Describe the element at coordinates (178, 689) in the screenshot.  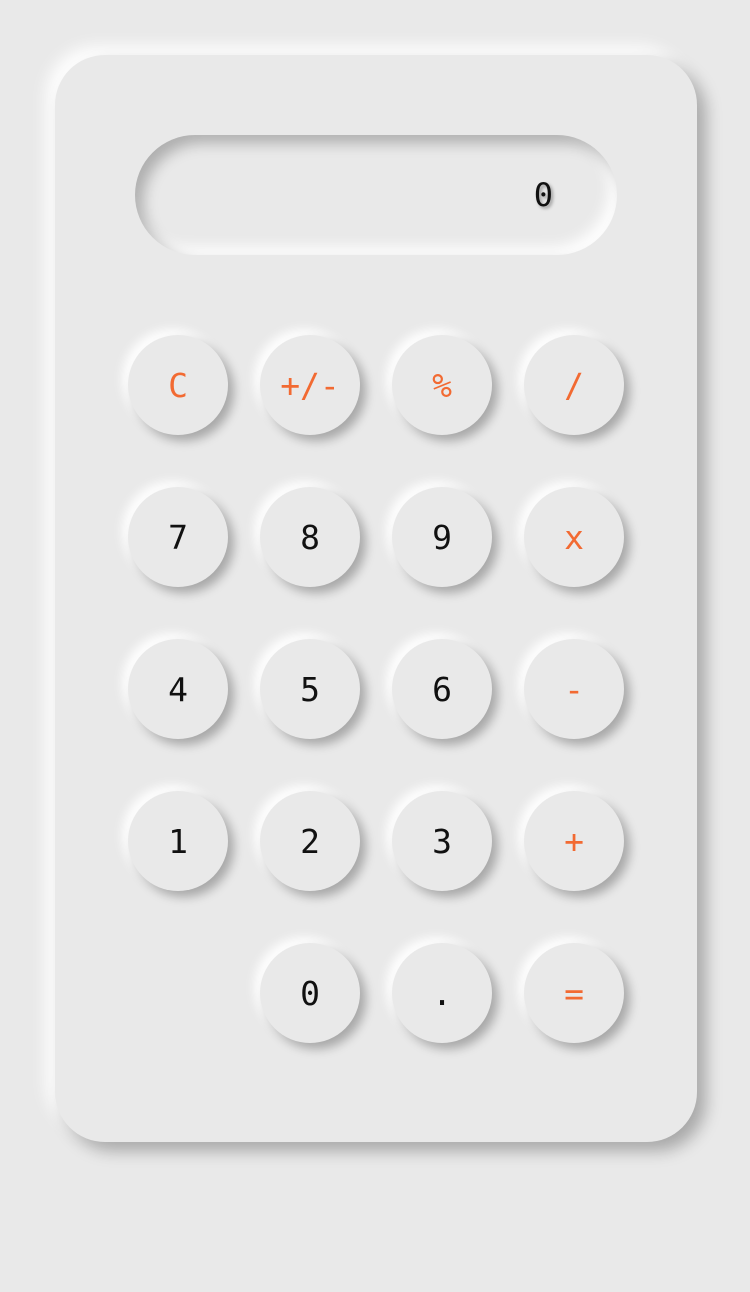
I see `digit-4-button: 4` at that location.